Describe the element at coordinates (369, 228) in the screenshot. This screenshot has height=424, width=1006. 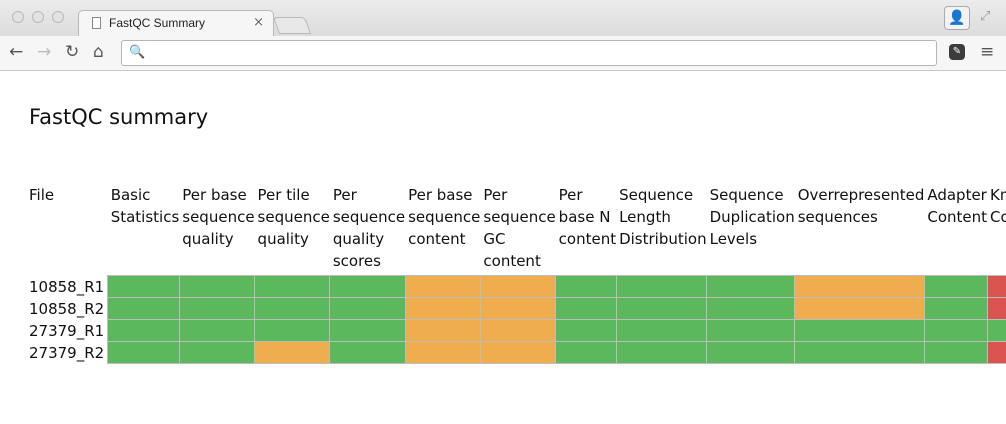
I see `column-header: Per sequence quality scores` at that location.